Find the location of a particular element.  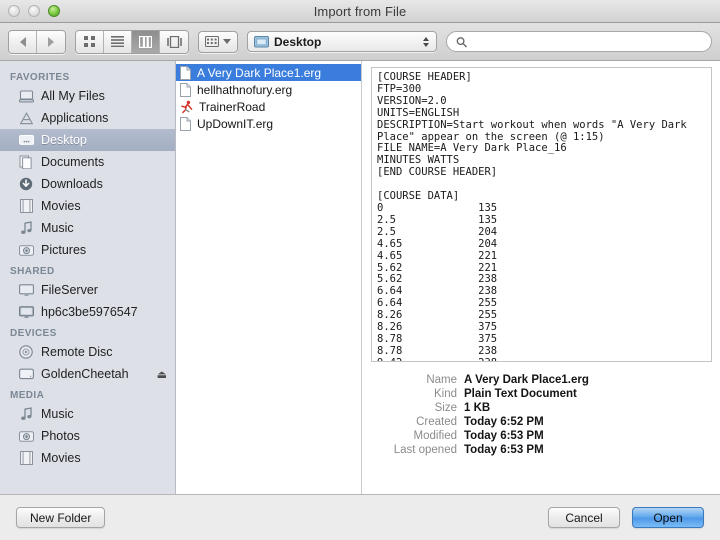

pictures-icon is located at coordinates (26, 250).